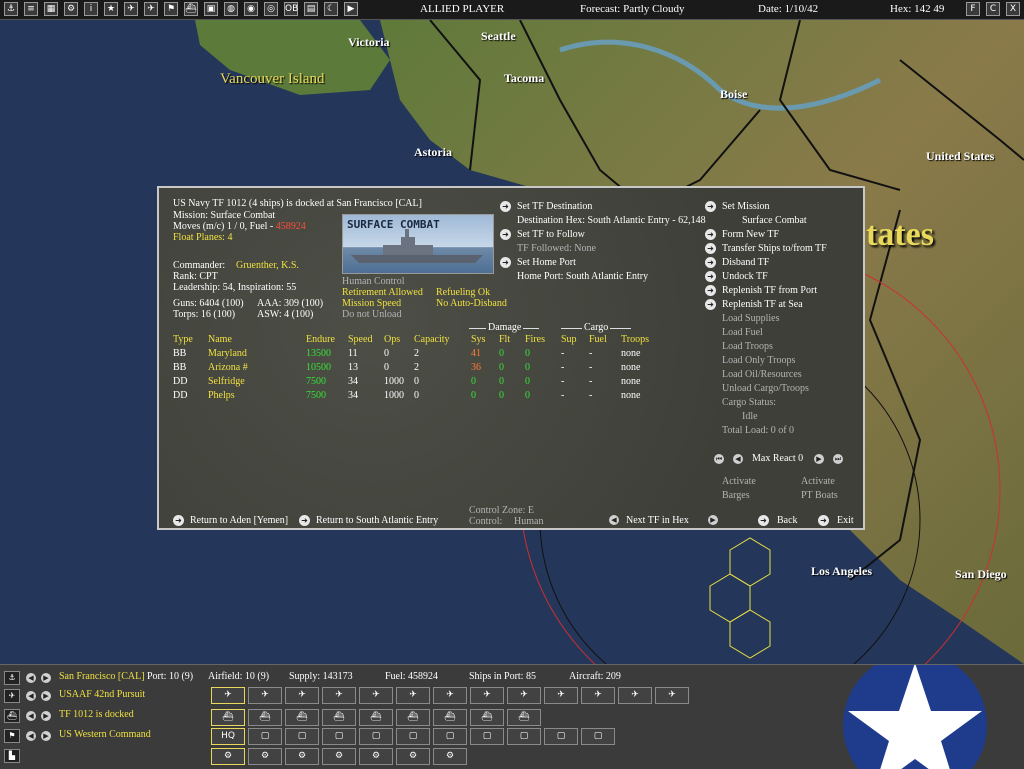  Describe the element at coordinates (738, 459) in the screenshot. I see `react-prev-icon: ◀` at that location.